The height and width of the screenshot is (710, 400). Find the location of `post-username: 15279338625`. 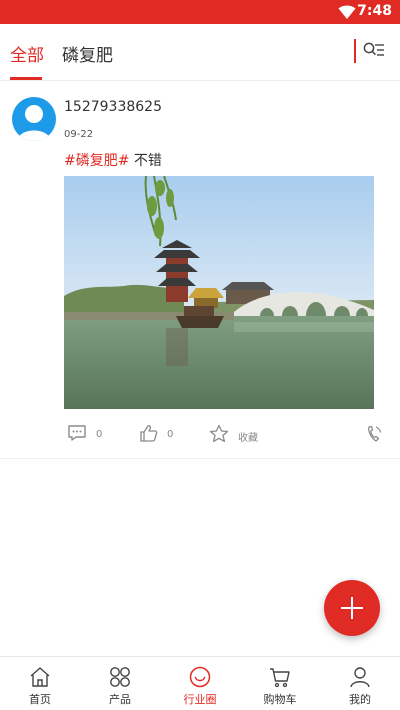

post-username: 15279338625 is located at coordinates (113, 107).